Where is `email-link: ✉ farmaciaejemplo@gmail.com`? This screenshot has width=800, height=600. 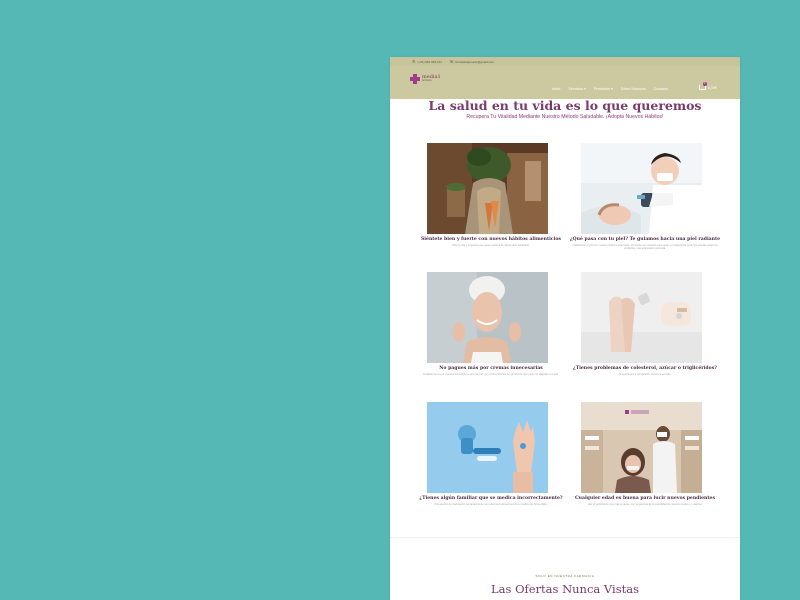
email-link: ✉ farmaciaejemplo@gmail.com is located at coordinates (472, 61).